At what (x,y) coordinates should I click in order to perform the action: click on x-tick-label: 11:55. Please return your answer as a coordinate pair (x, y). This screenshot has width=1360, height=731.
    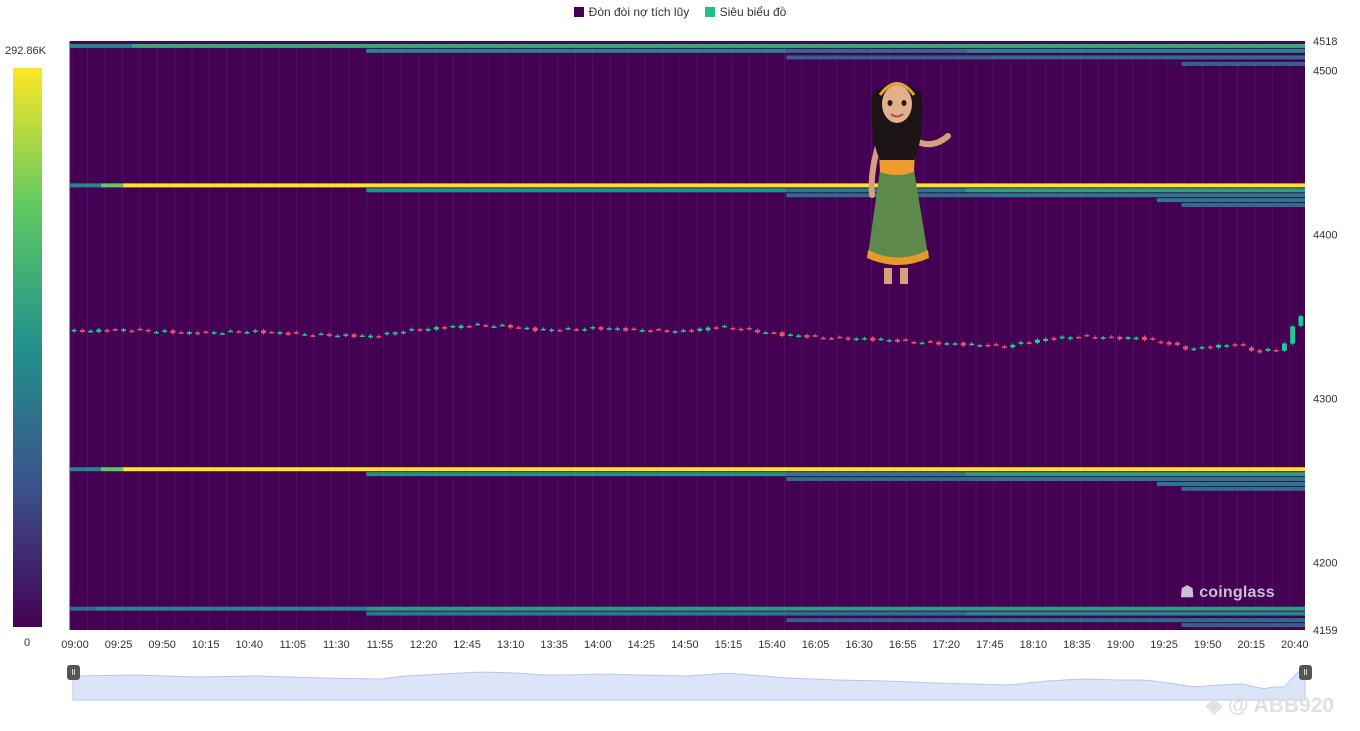
    Looking at the image, I should click on (380, 645).